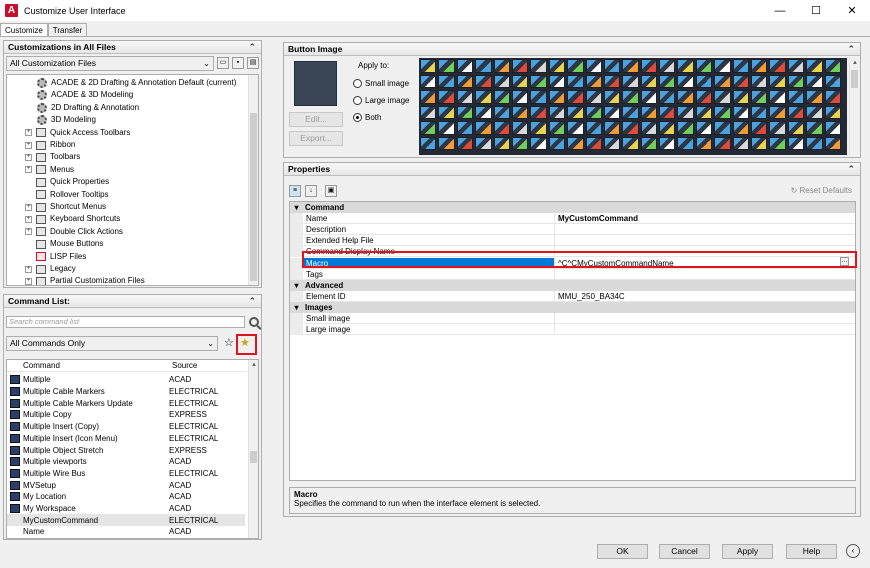 This screenshot has height=568, width=870. What do you see at coordinates (64, 244) in the screenshot?
I see `tree-item: Mouse Buttons` at bounding box center [64, 244].